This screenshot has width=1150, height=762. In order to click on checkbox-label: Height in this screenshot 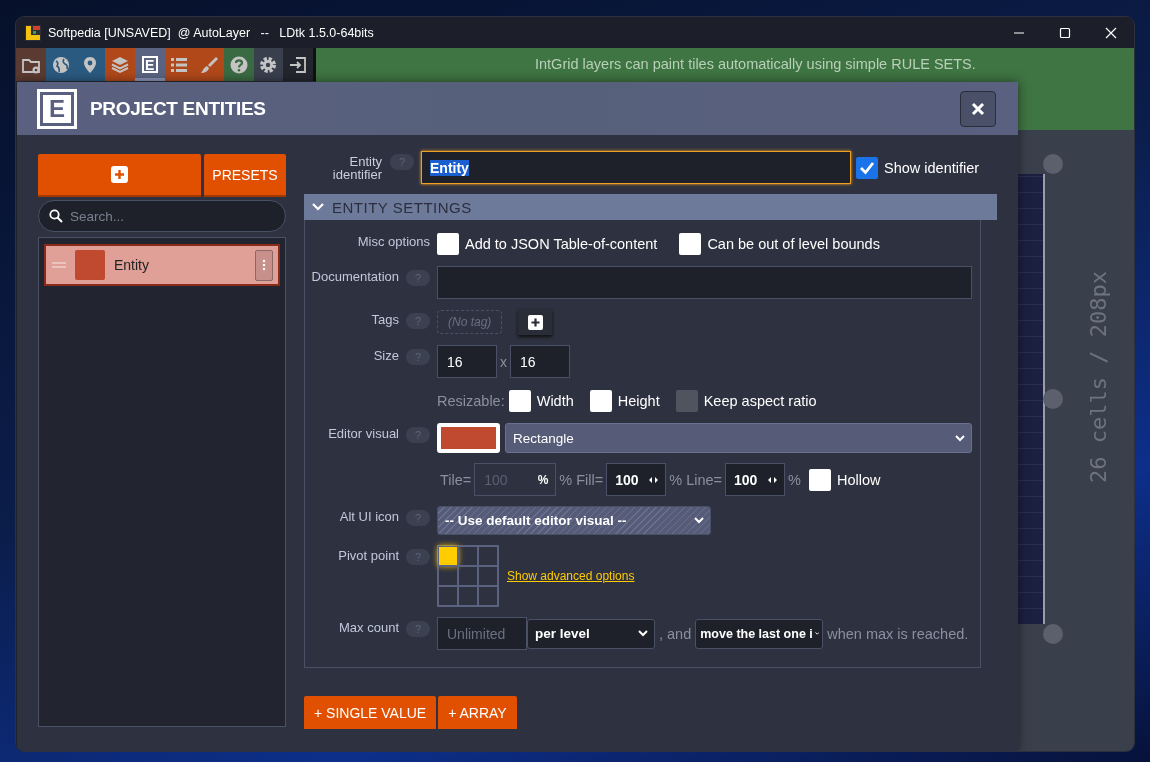, I will do `click(638, 400)`.